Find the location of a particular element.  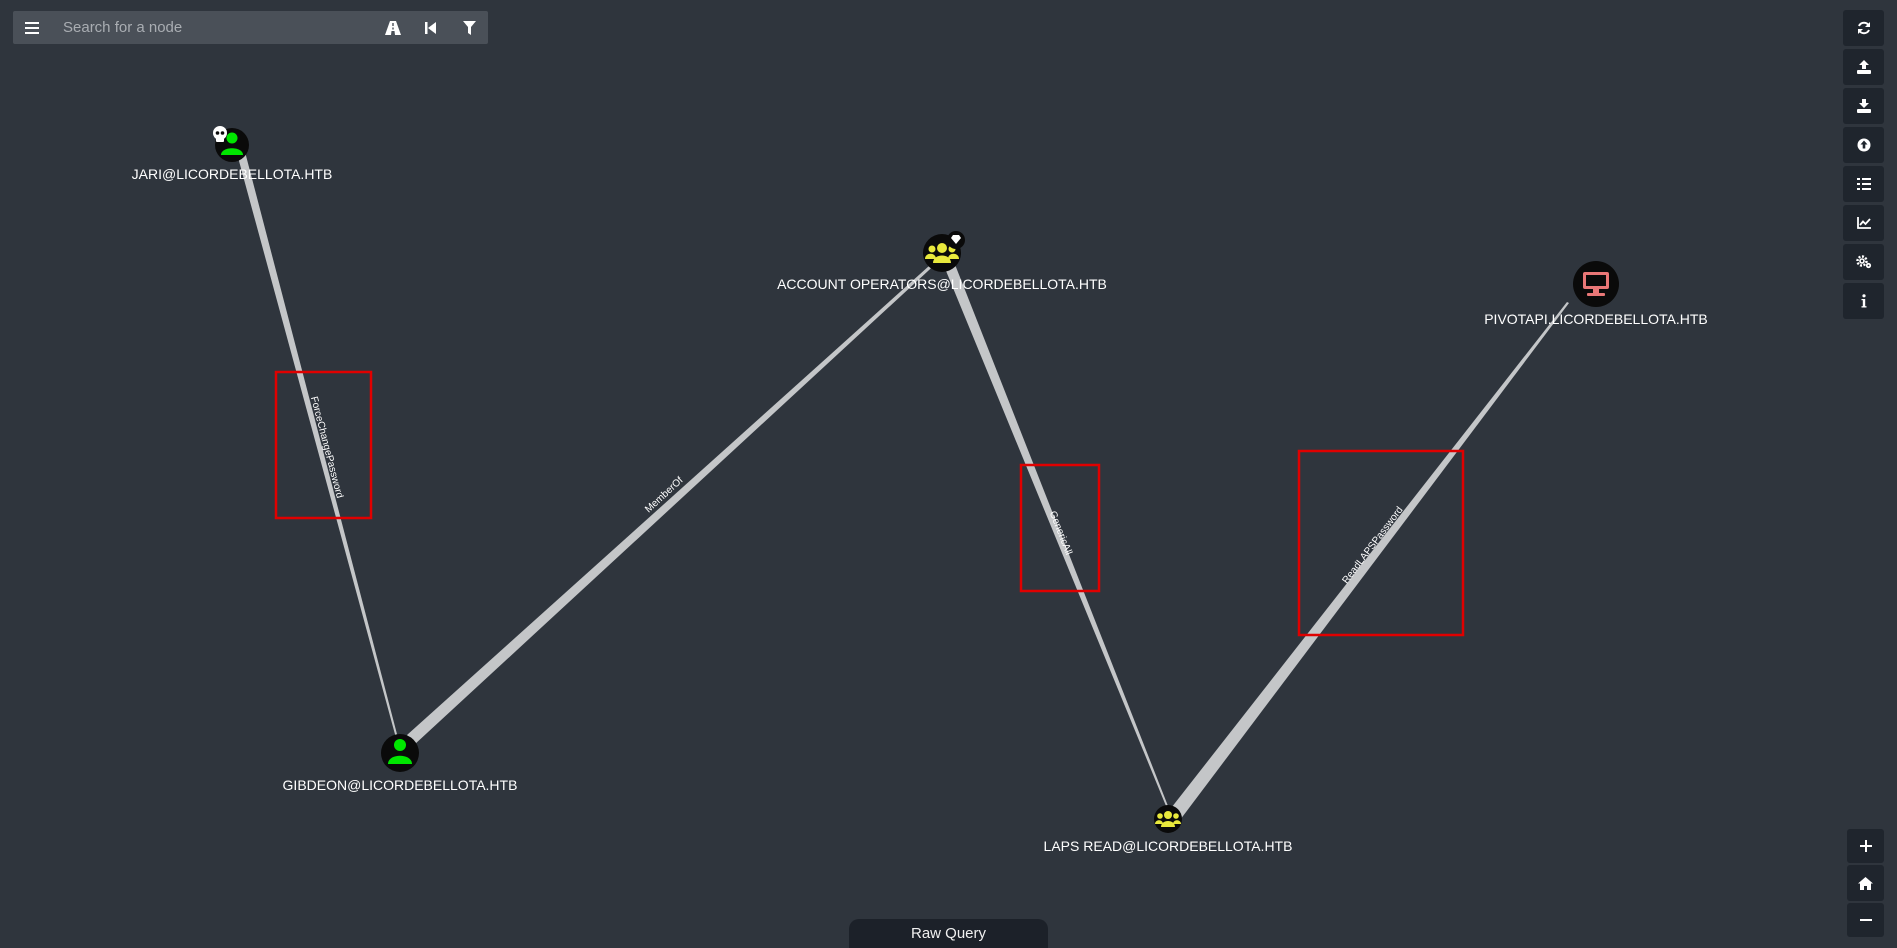

pathfinding-button is located at coordinates (393, 27).